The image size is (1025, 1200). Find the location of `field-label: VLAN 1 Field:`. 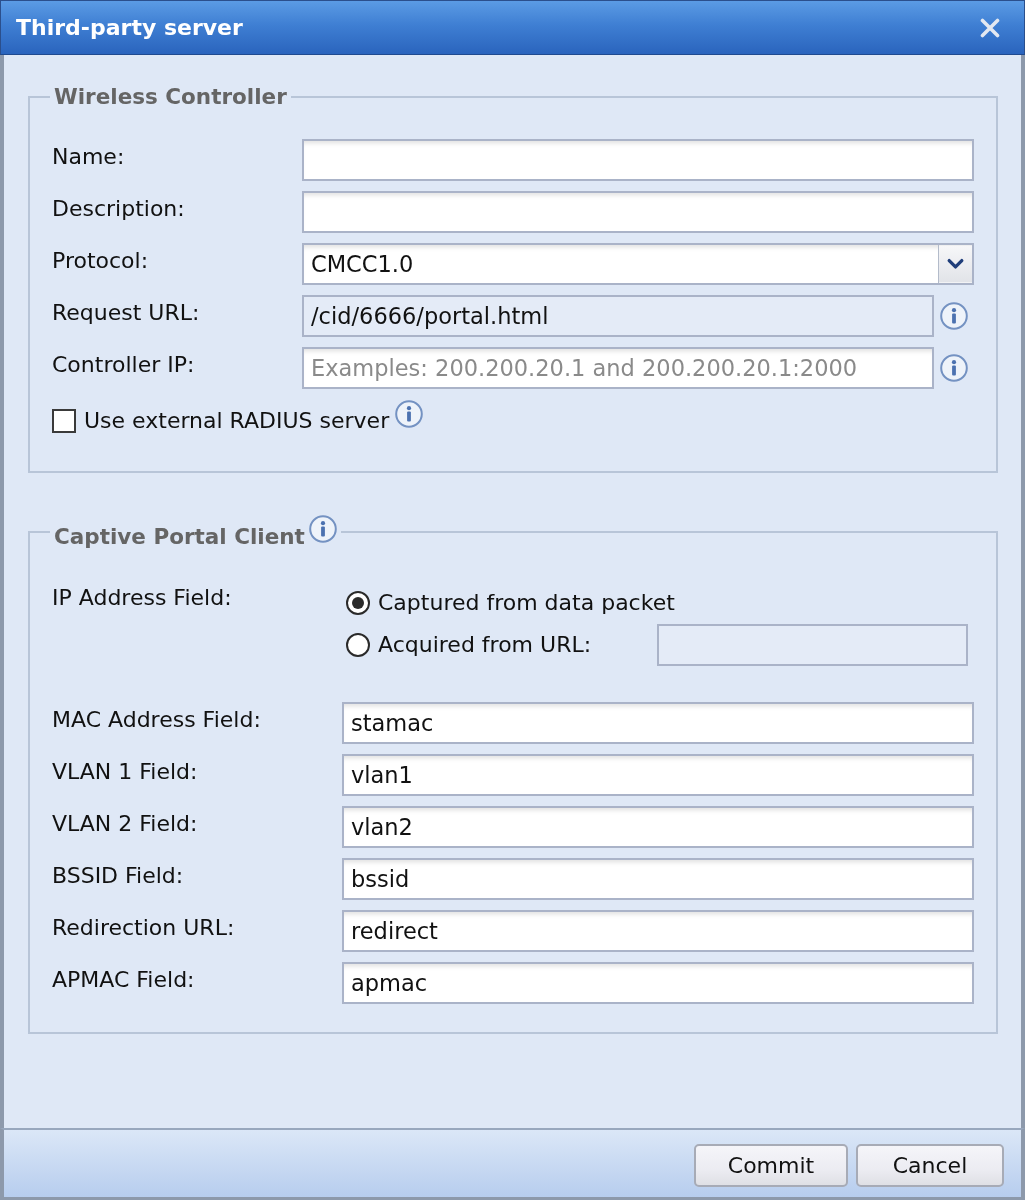

field-label: VLAN 1 Field: is located at coordinates (125, 772).